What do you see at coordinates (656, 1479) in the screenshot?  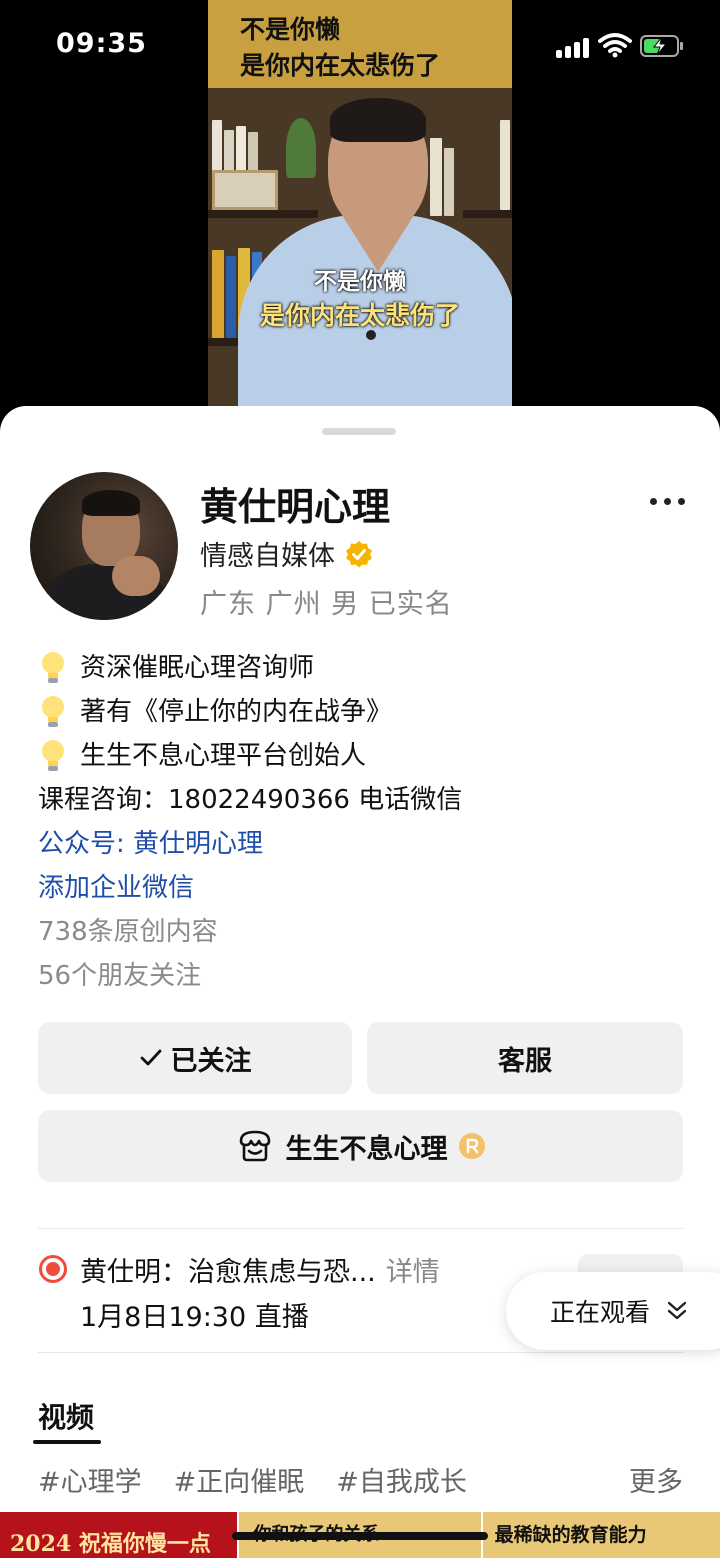 I see `more-tags-button: 更多` at bounding box center [656, 1479].